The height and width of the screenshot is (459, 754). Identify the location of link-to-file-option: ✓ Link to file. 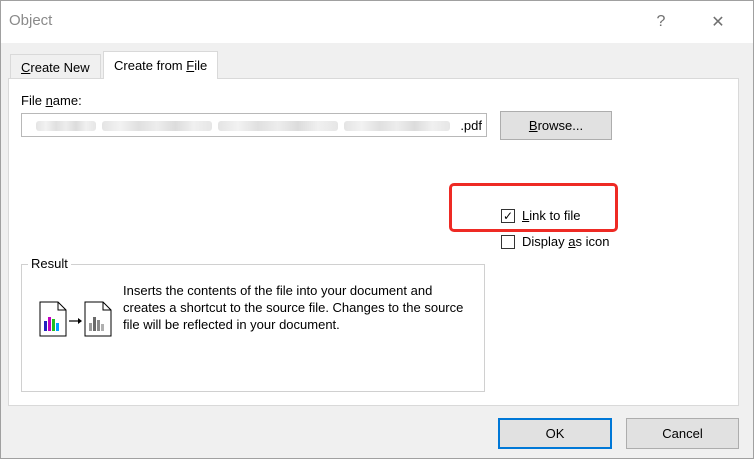
(541, 215).